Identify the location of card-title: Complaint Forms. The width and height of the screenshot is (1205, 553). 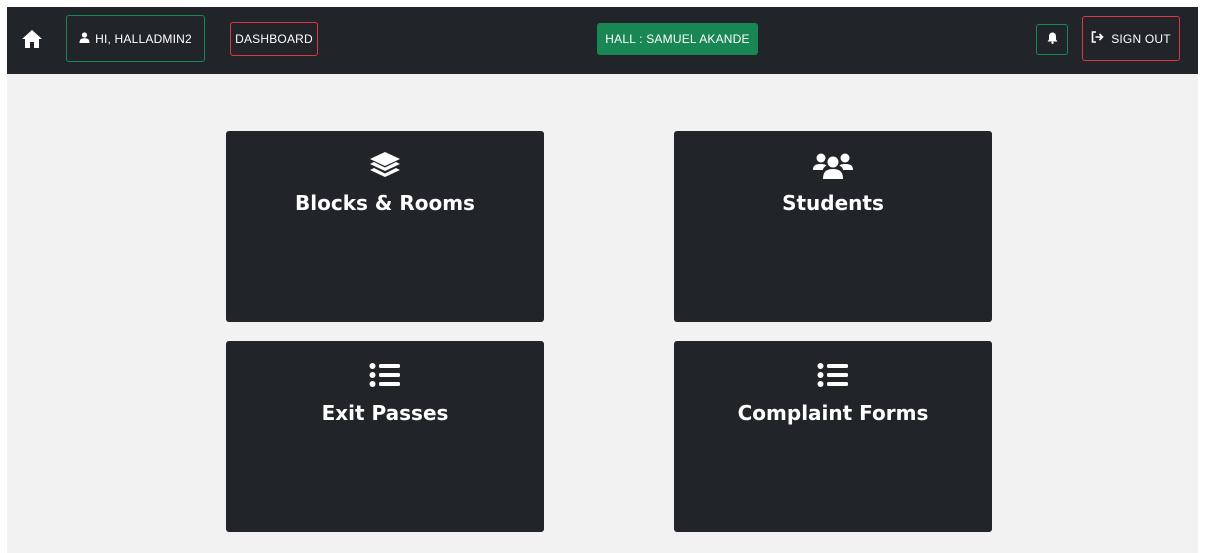
(833, 413).